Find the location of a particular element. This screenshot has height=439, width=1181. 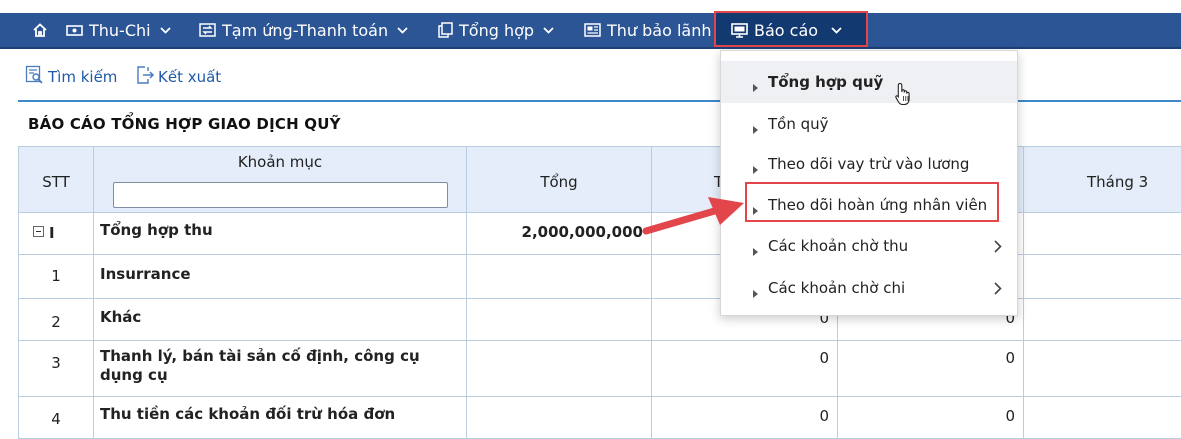

header-stt: STT is located at coordinates (56, 179).